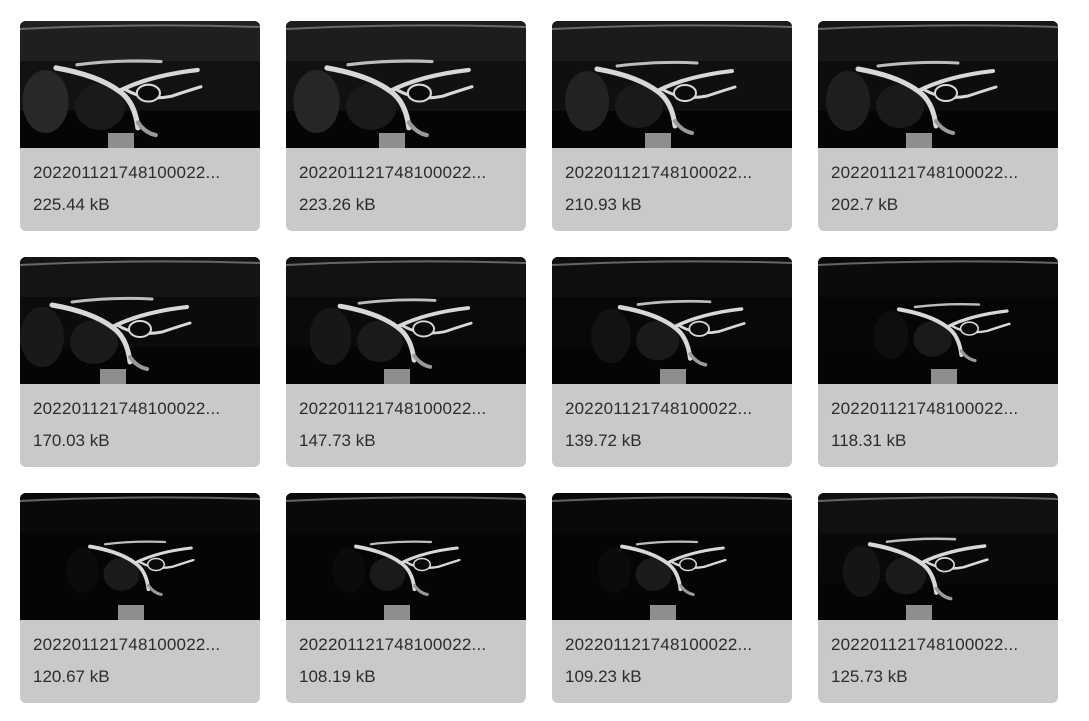  I want to click on file-size: 109.23 kB, so click(603, 676).